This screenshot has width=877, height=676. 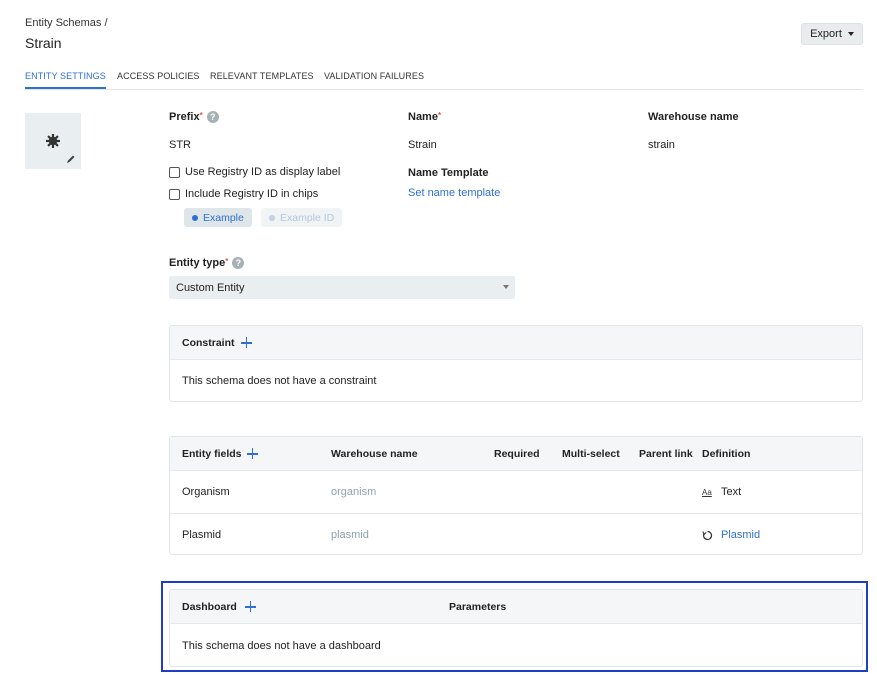 I want to click on tab-relevant-templates: RELEVANT TEMPLATES, so click(x=262, y=79).